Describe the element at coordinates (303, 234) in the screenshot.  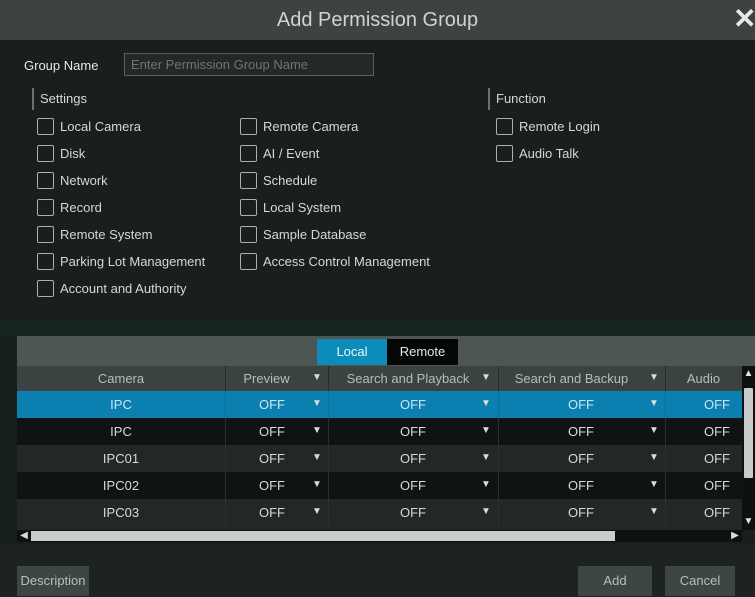
I see `checkbox-sample-database: Sample Database` at that location.